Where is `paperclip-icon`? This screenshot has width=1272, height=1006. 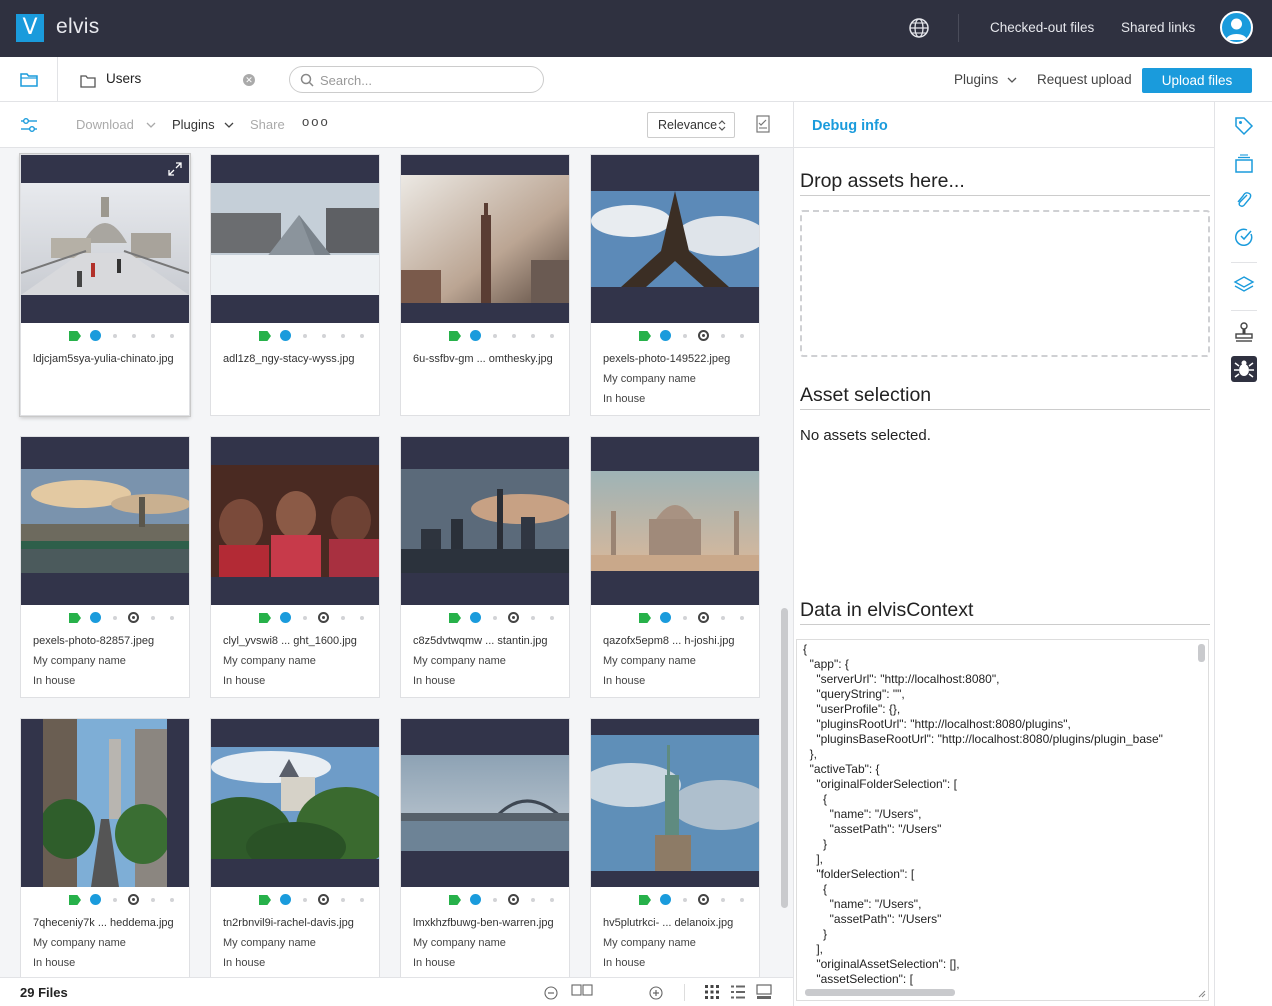 paperclip-icon is located at coordinates (1244, 201).